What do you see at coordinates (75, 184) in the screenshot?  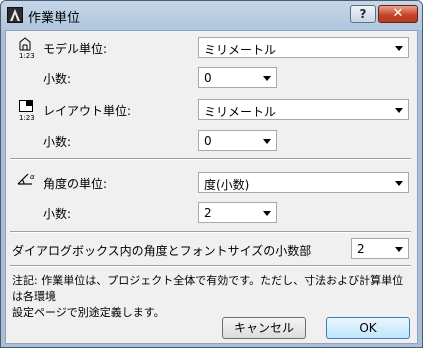 I see `angle-unit-label: 角度の単位:` at bounding box center [75, 184].